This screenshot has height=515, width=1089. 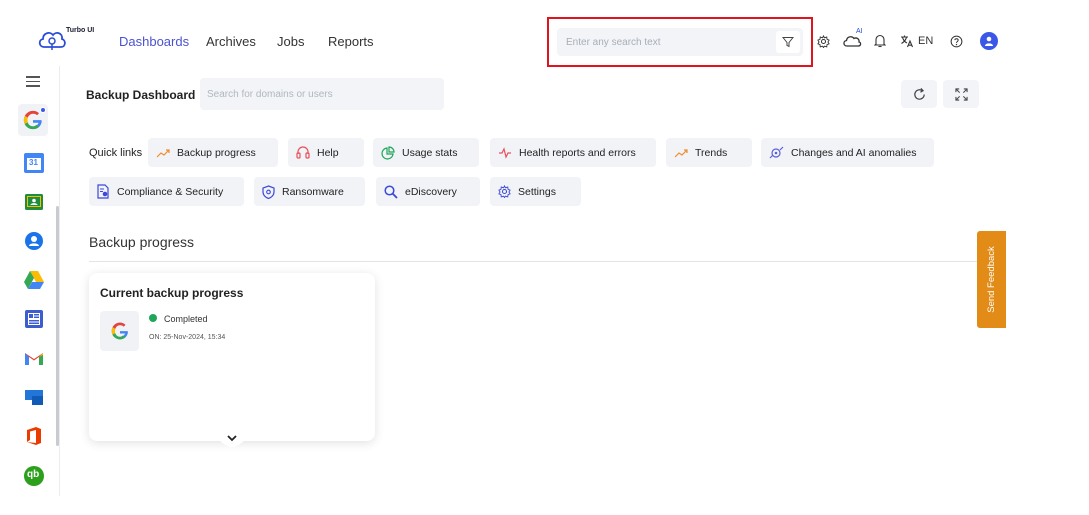 I want to click on brand-name: Turbo UI, so click(x=80, y=30).